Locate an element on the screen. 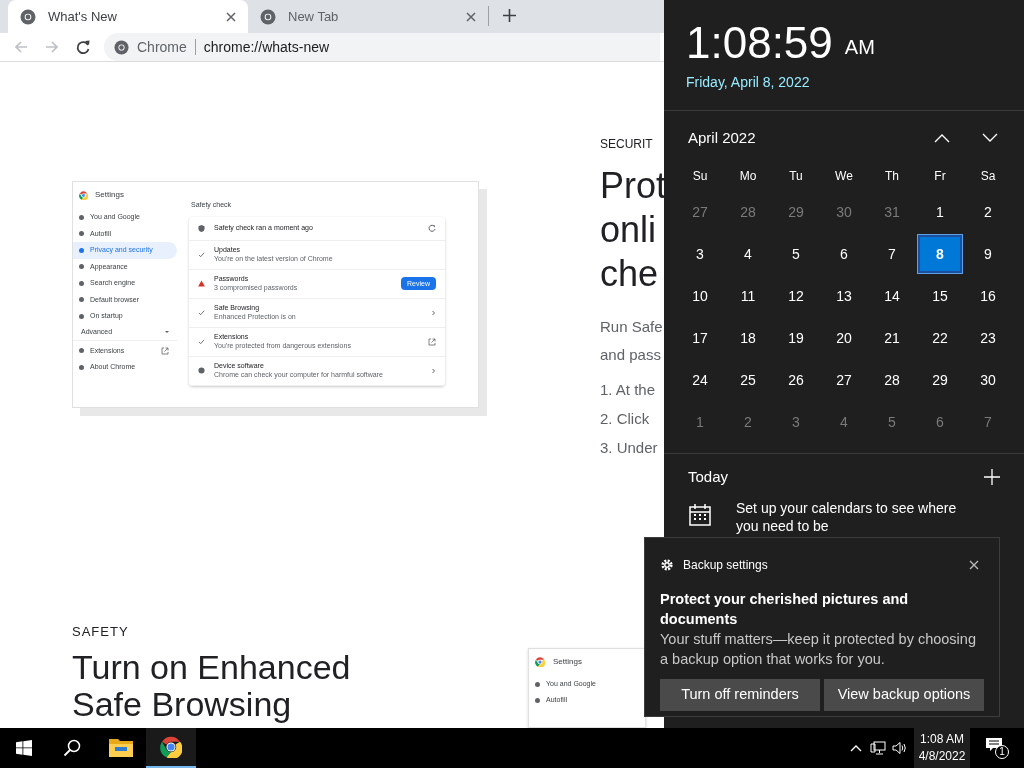 The height and width of the screenshot is (768, 1024). toast-title: Protect your cherished pictures and documents is located at coordinates (785, 609).